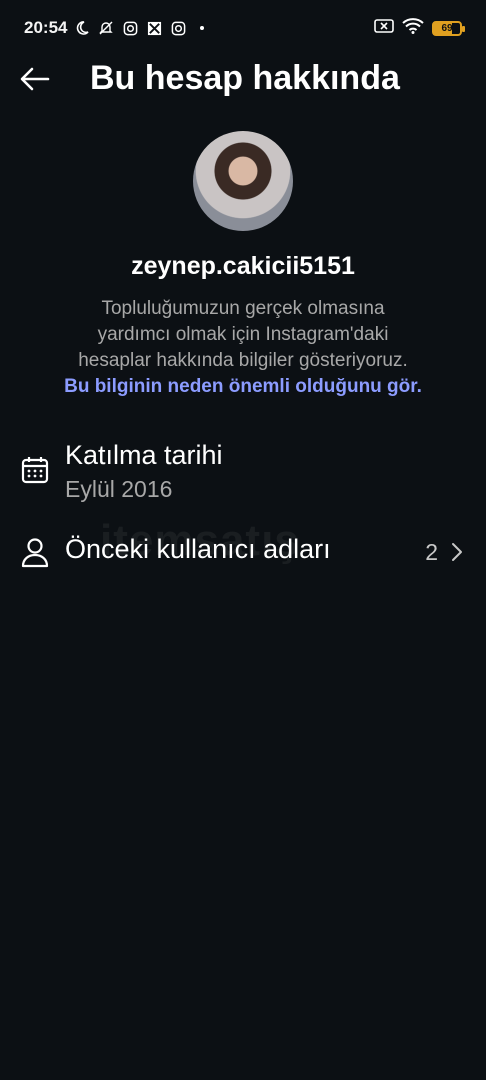 The height and width of the screenshot is (1080, 486). What do you see at coordinates (119, 489) in the screenshot?
I see `joined-date-value: Eylül 2016` at bounding box center [119, 489].